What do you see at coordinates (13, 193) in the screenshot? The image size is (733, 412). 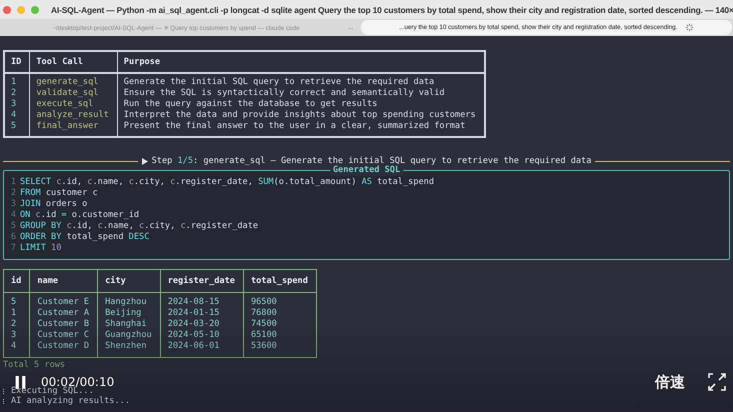 I see `line-number: 2` at bounding box center [13, 193].